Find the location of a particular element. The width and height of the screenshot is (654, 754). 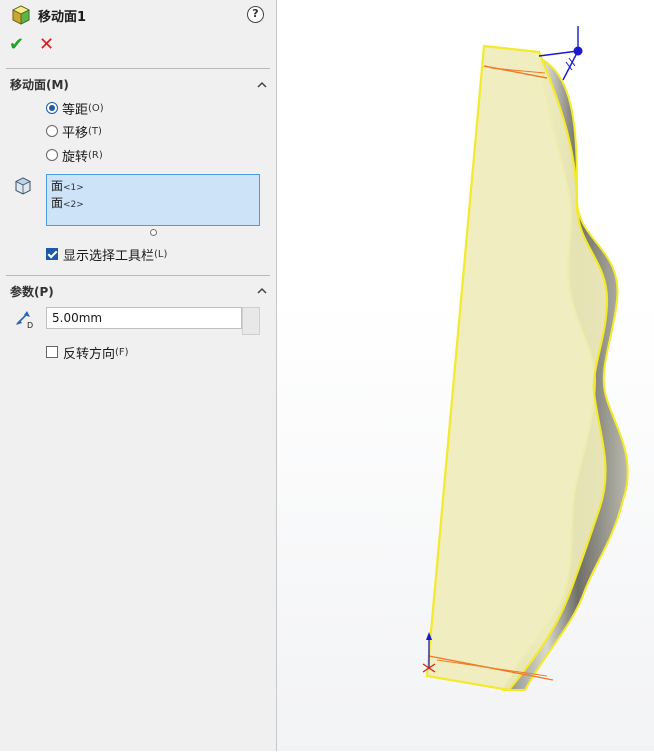

radio-label-translate: 平移 is located at coordinates (75, 133).